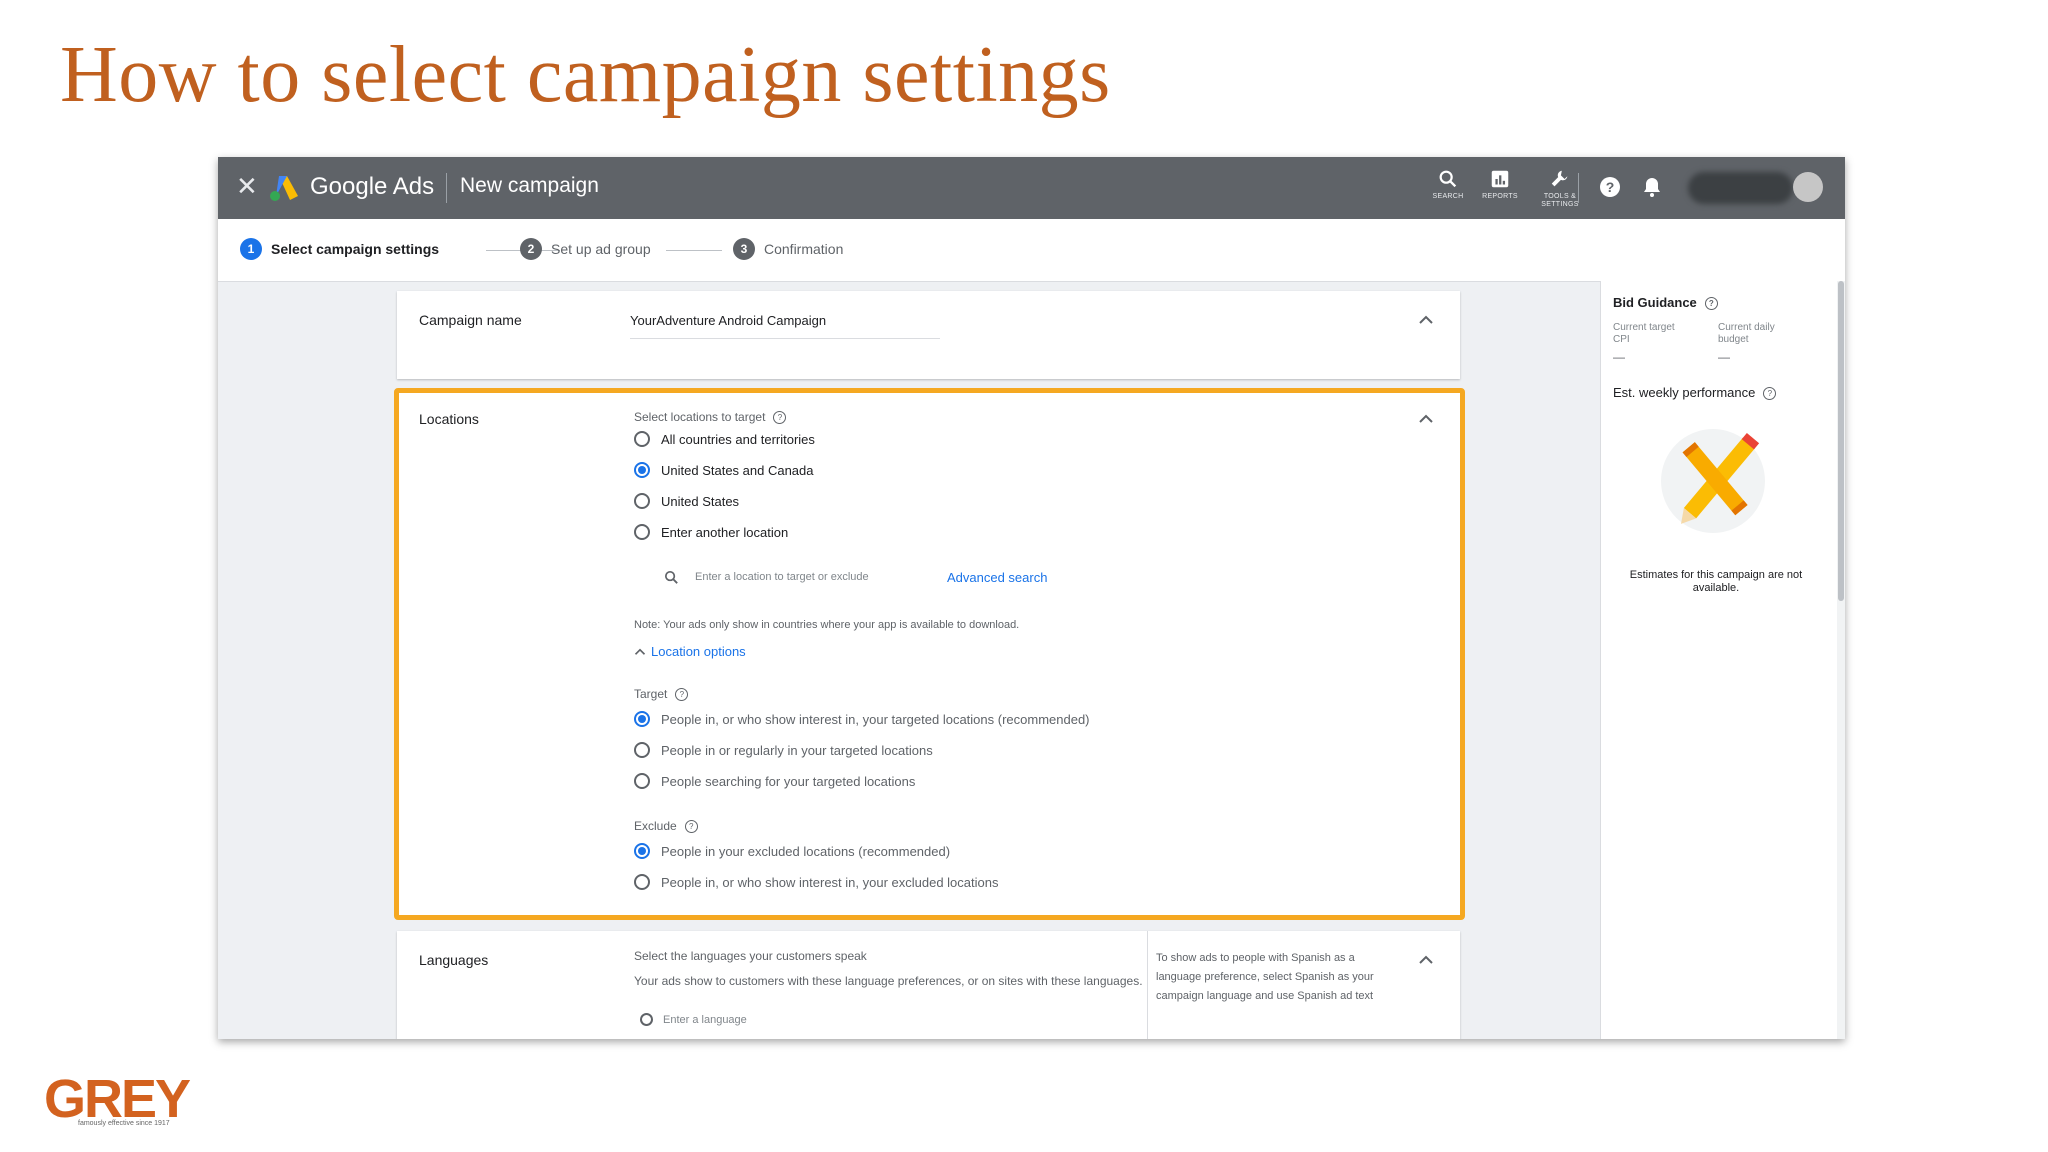  Describe the element at coordinates (651, 694) in the screenshot. I see `target-heading-text: Target` at that location.